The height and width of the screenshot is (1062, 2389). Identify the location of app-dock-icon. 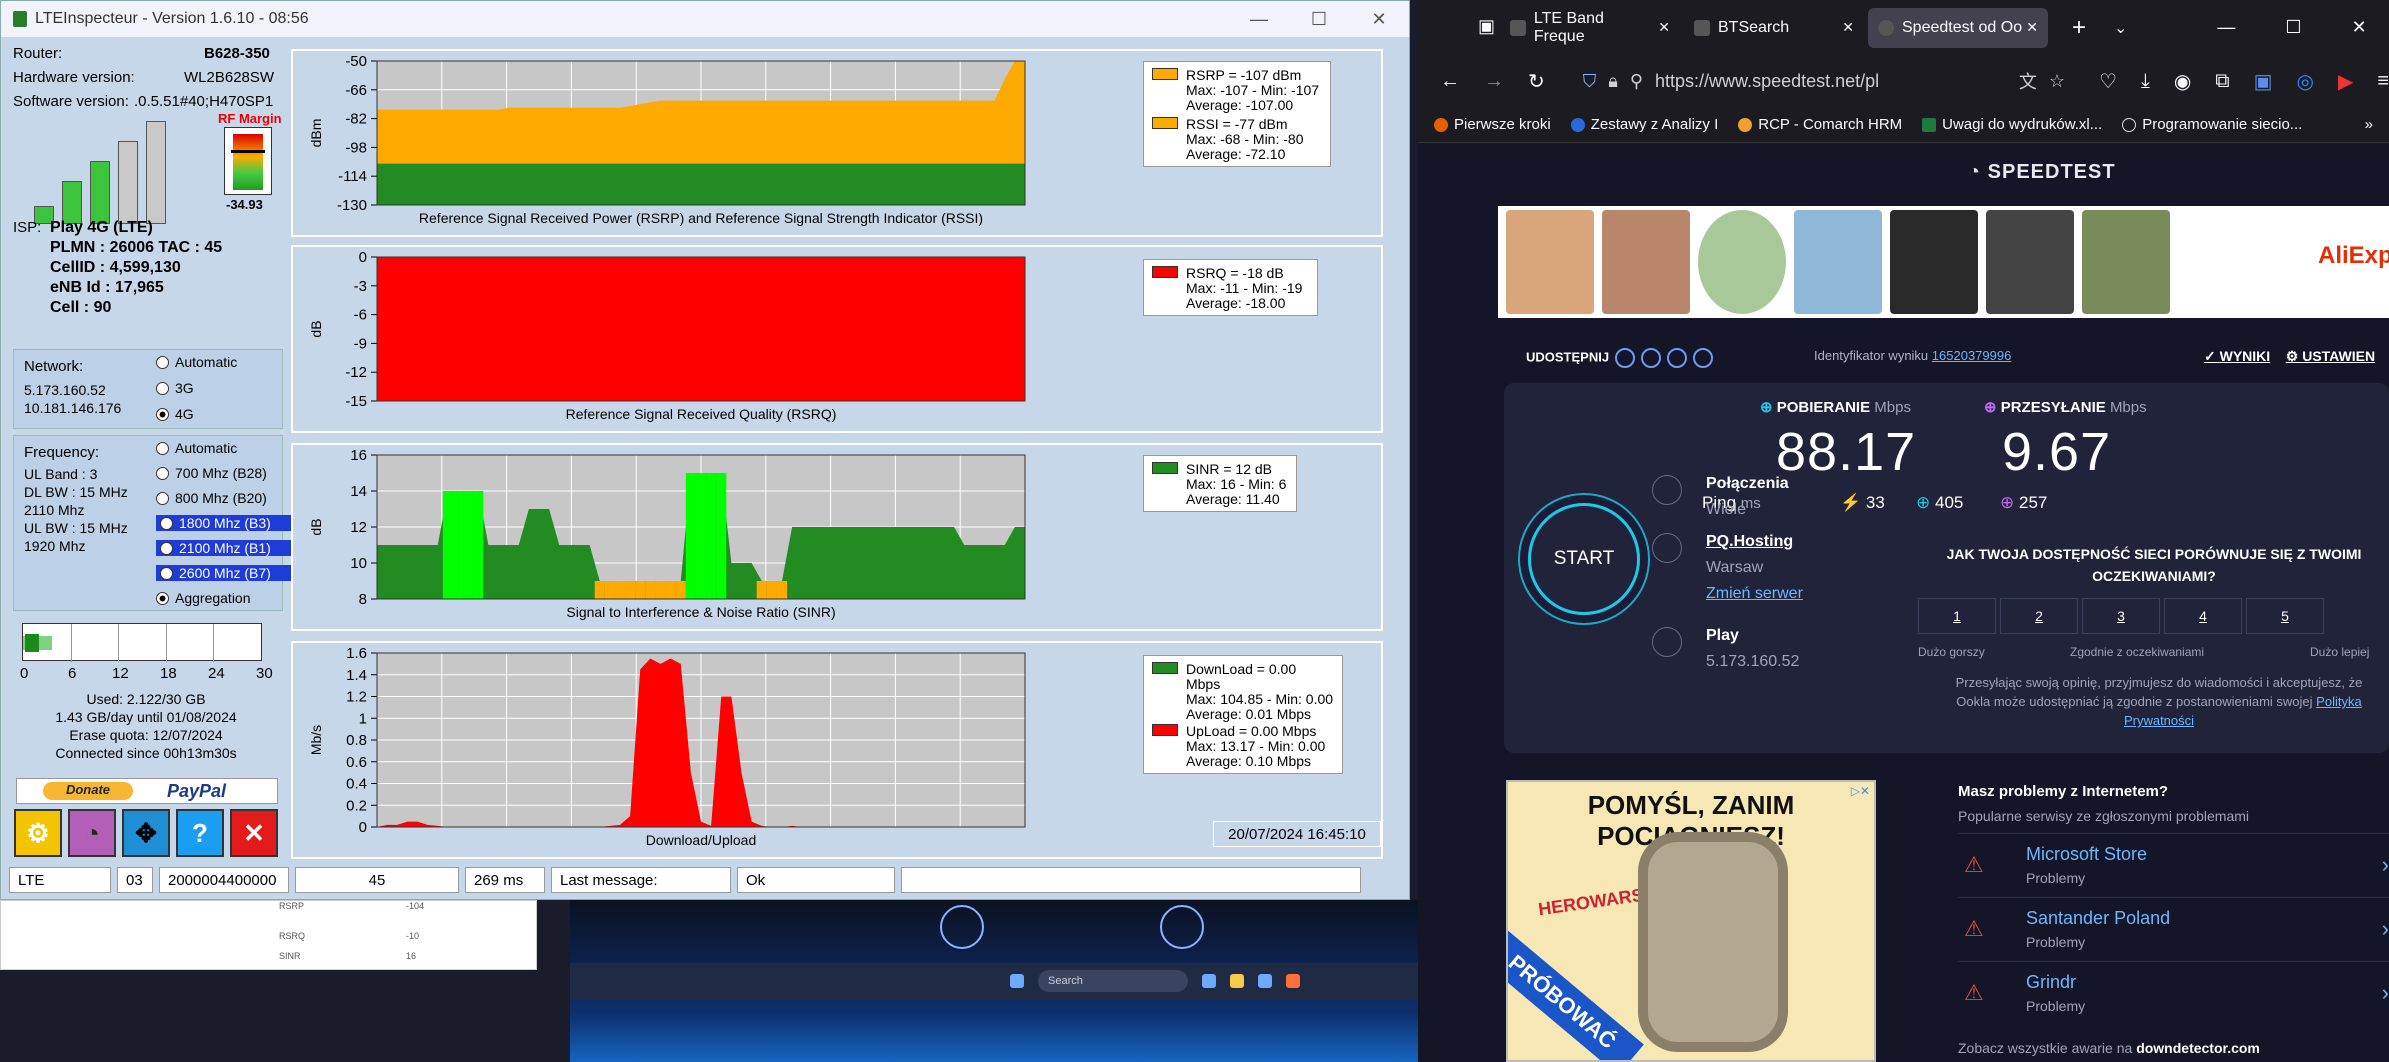
(1182, 927).